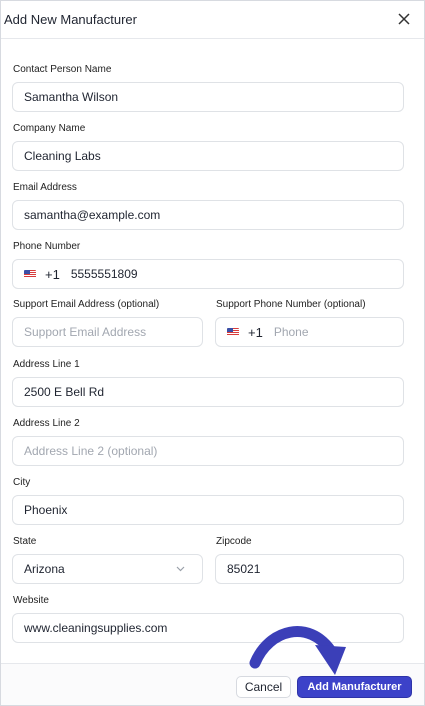 Image resolution: width=425 pixels, height=706 pixels. What do you see at coordinates (45, 187) in the screenshot?
I see `email-label: Email Address` at bounding box center [45, 187].